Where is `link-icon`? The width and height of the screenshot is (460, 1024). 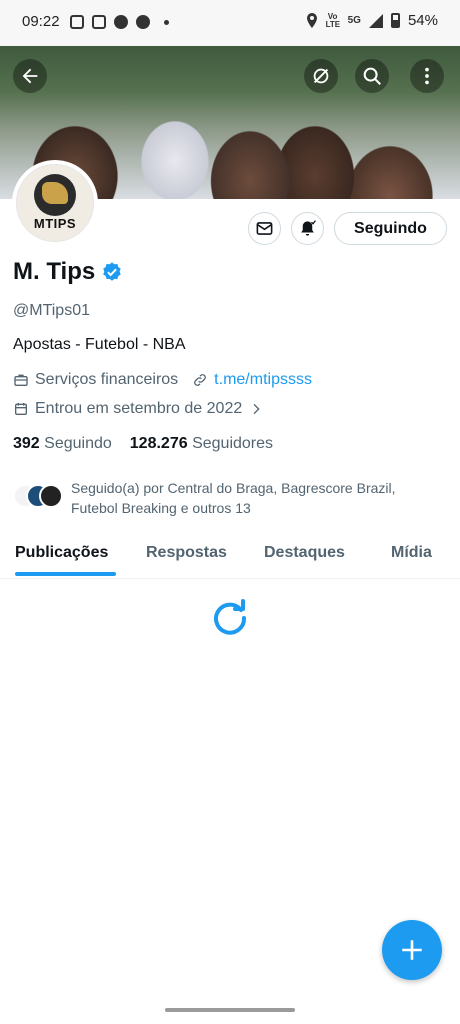
link-icon is located at coordinates (200, 380).